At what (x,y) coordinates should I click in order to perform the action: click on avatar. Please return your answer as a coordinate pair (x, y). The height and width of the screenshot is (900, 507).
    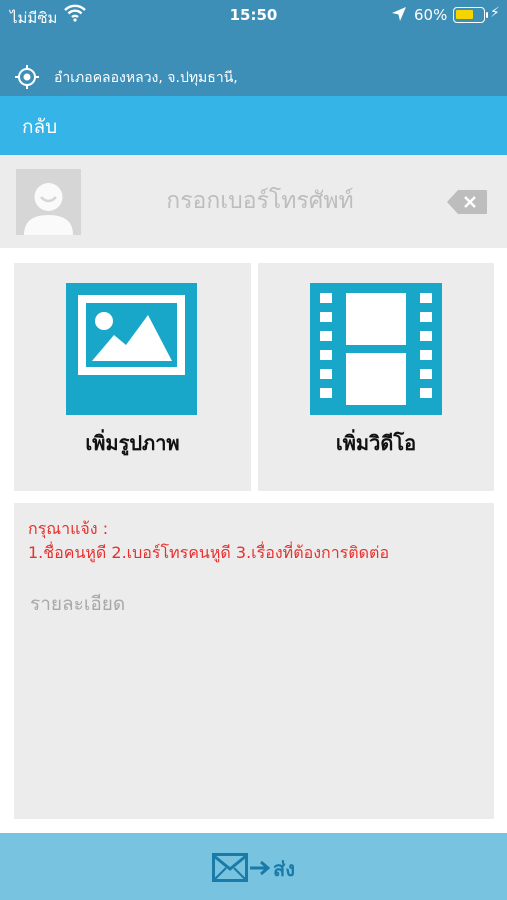
    Looking at the image, I should click on (48, 202).